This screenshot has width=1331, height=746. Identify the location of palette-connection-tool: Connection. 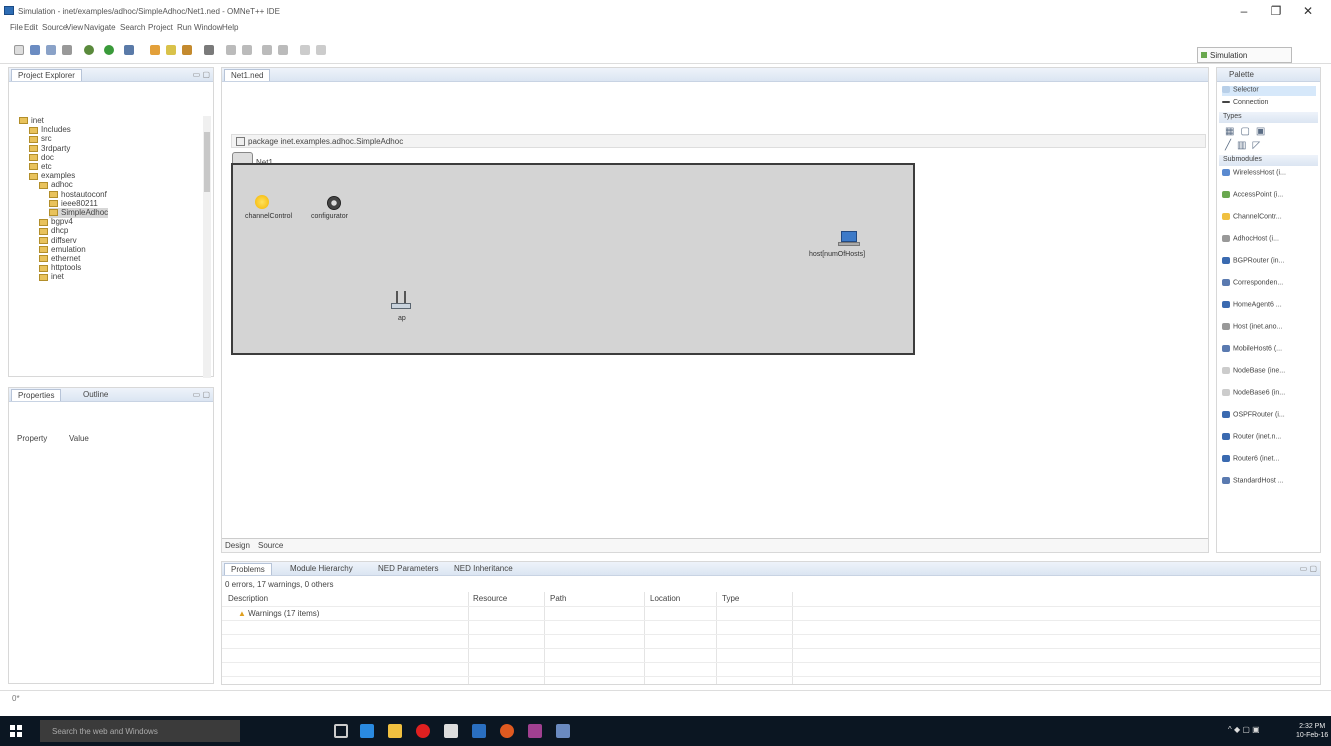
(1245, 104).